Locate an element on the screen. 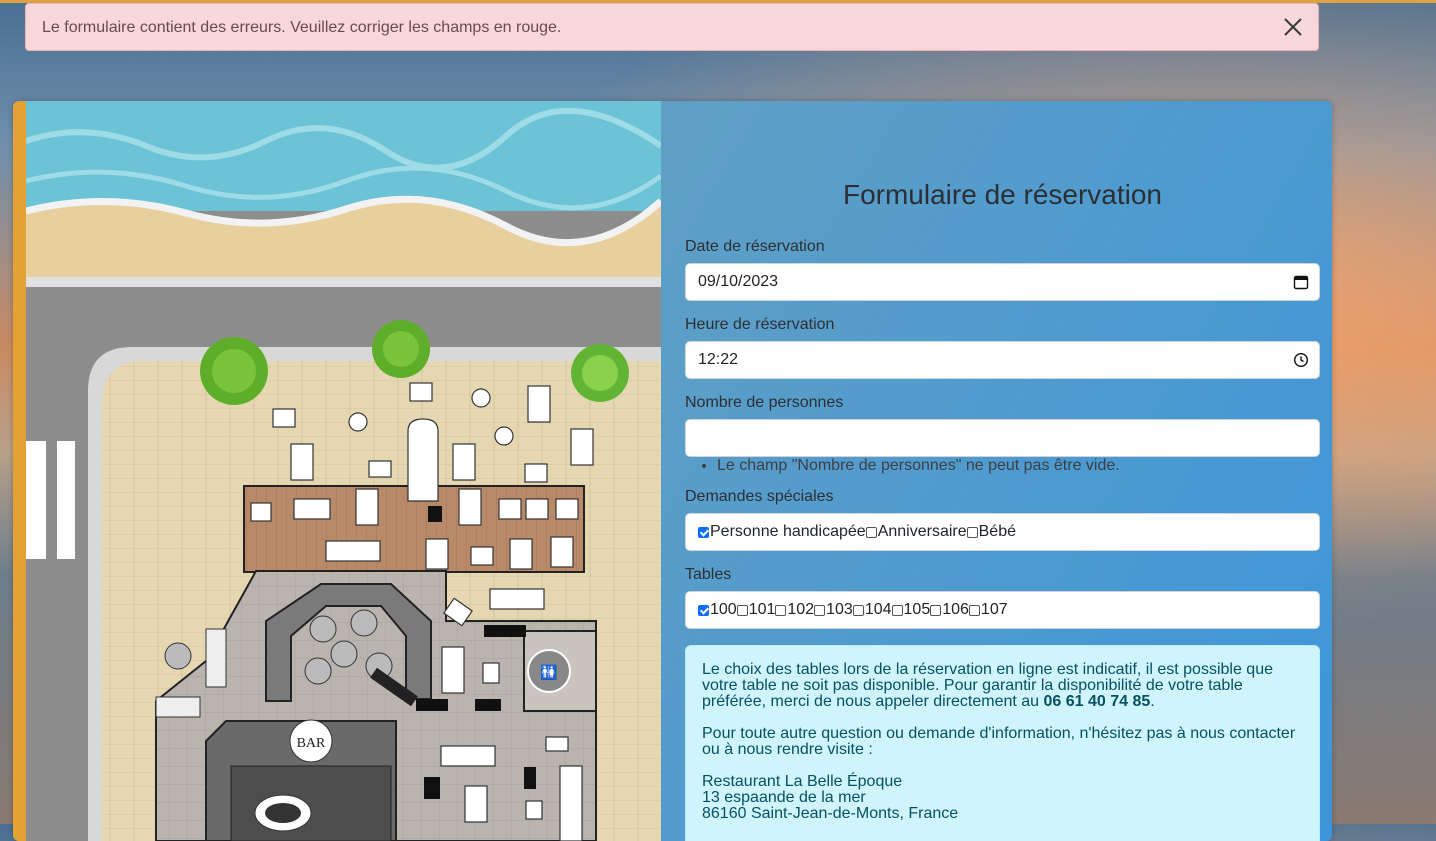 This screenshot has height=841, width=1436. people-label: Nombre de personnes is located at coordinates (764, 402).